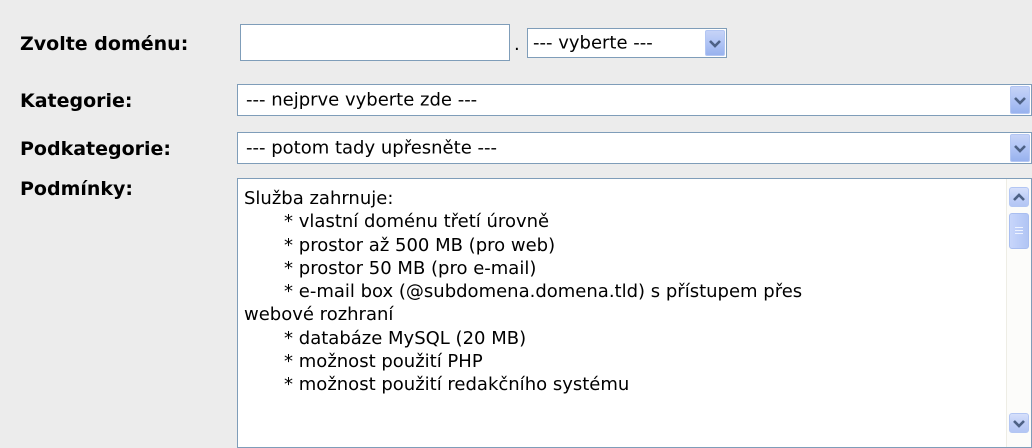 The image size is (1032, 448). What do you see at coordinates (593, 43) in the screenshot?
I see `tld-select-value: --- vyberte ---` at bounding box center [593, 43].